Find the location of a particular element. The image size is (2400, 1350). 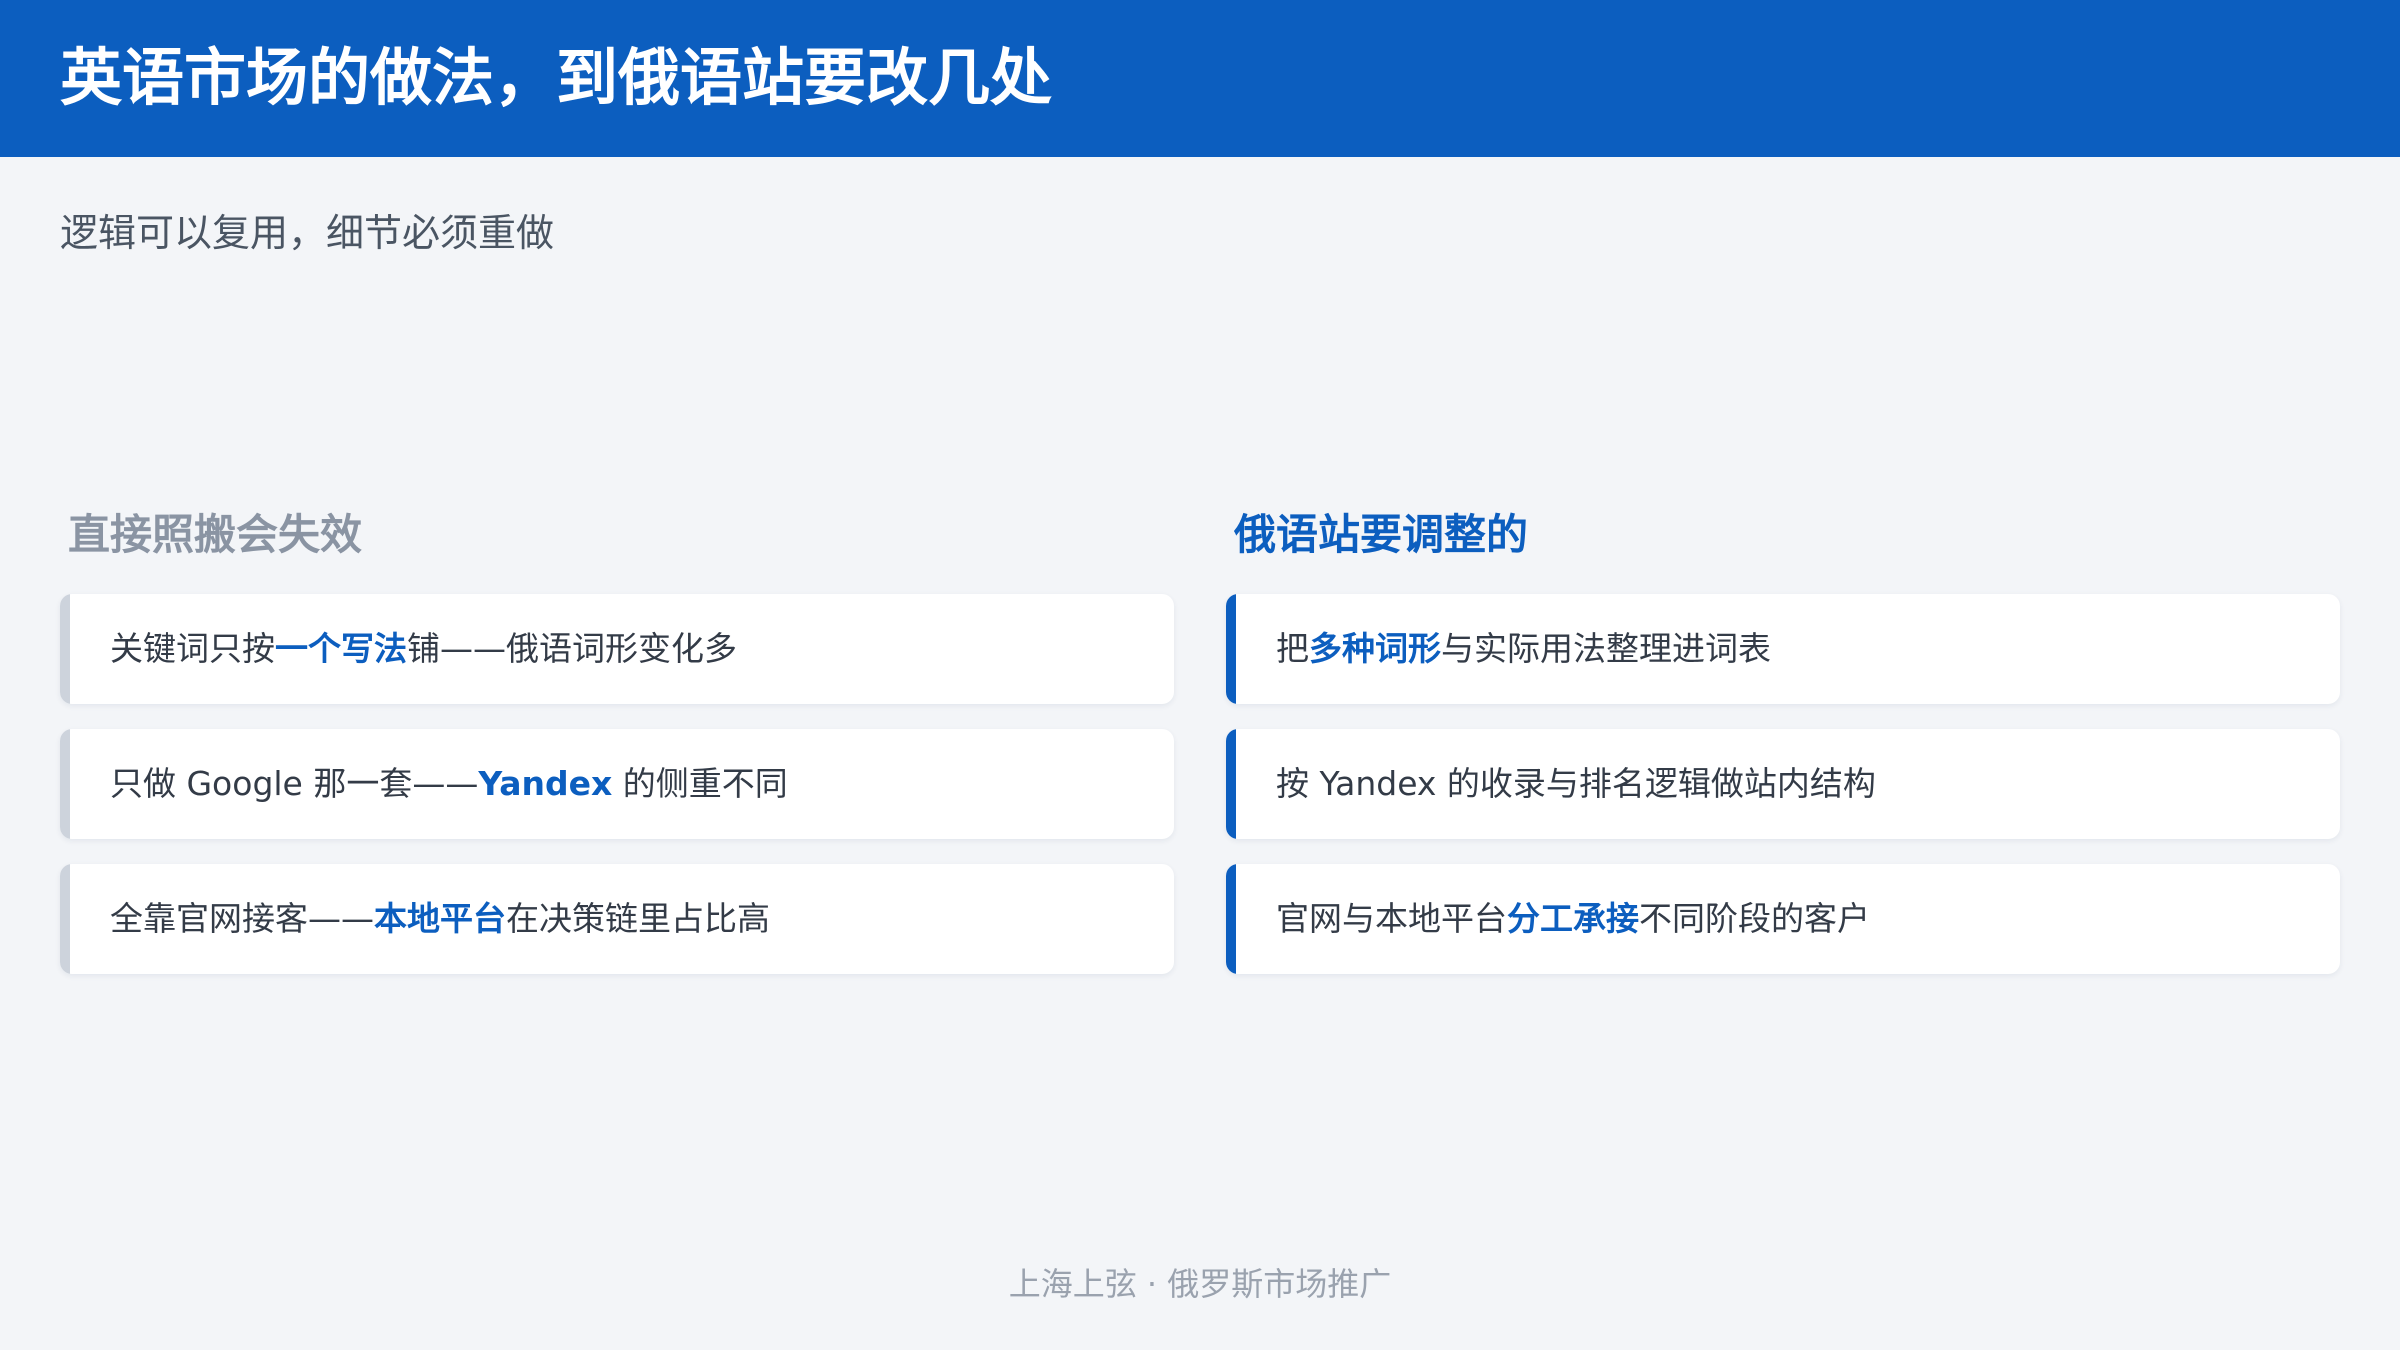

card-text: 把多种词形与实际用法整理进词表 is located at coordinates (1523, 649).